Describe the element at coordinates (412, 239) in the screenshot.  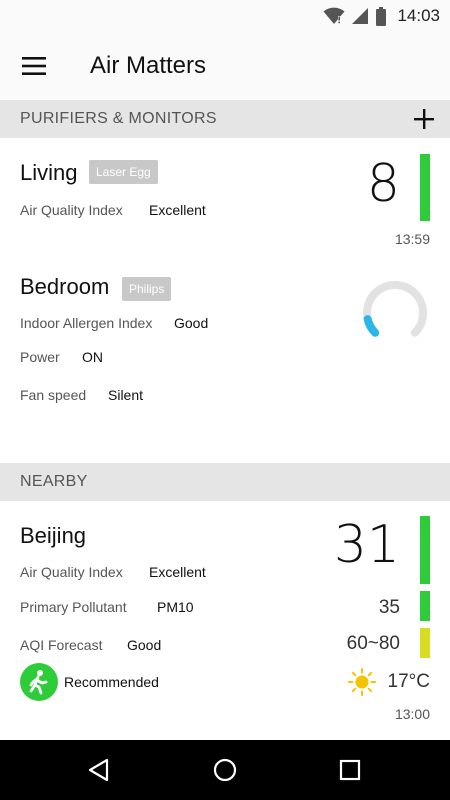
I see `updated-time: 13:59` at that location.